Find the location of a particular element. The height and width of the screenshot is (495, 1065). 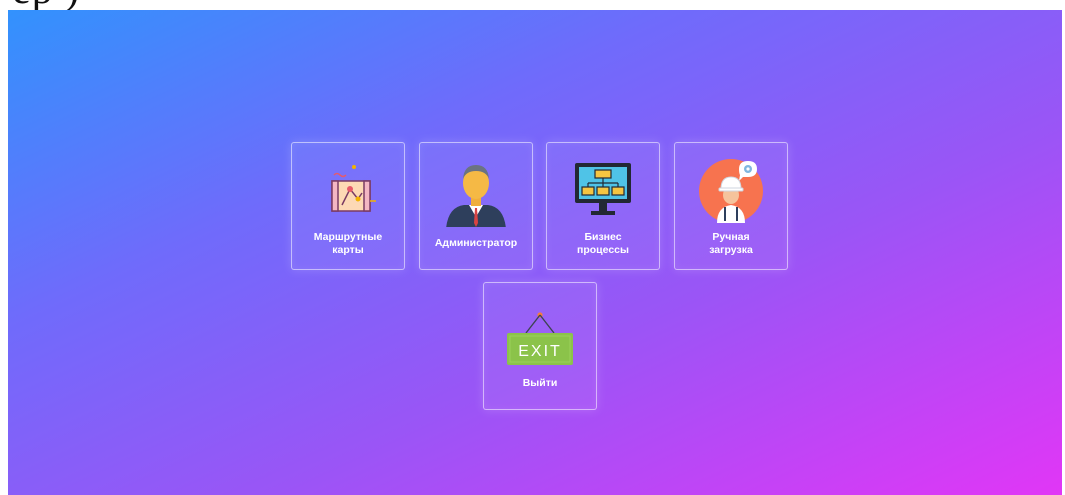

business-process-icon is located at coordinates (603, 191).